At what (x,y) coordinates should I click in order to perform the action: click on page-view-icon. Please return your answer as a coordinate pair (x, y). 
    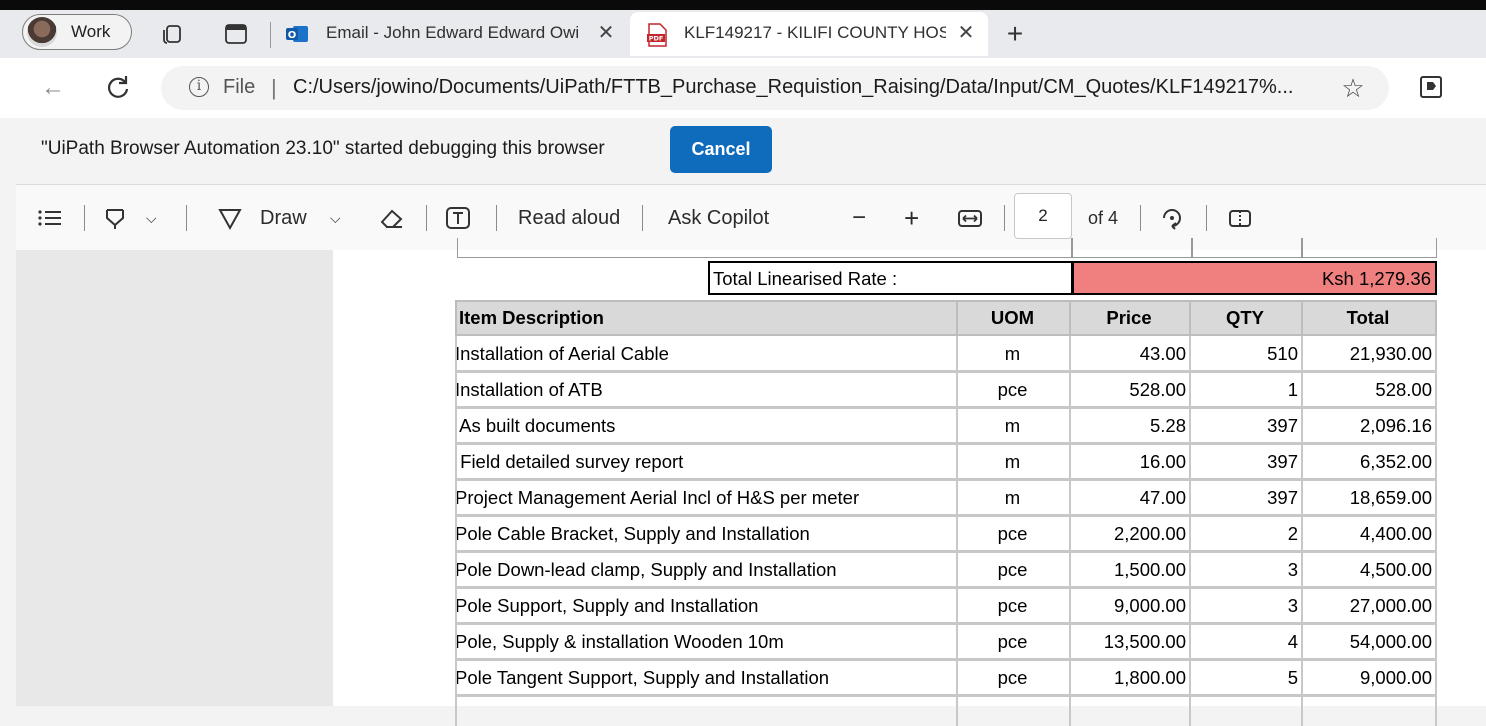
    Looking at the image, I should click on (1240, 218).